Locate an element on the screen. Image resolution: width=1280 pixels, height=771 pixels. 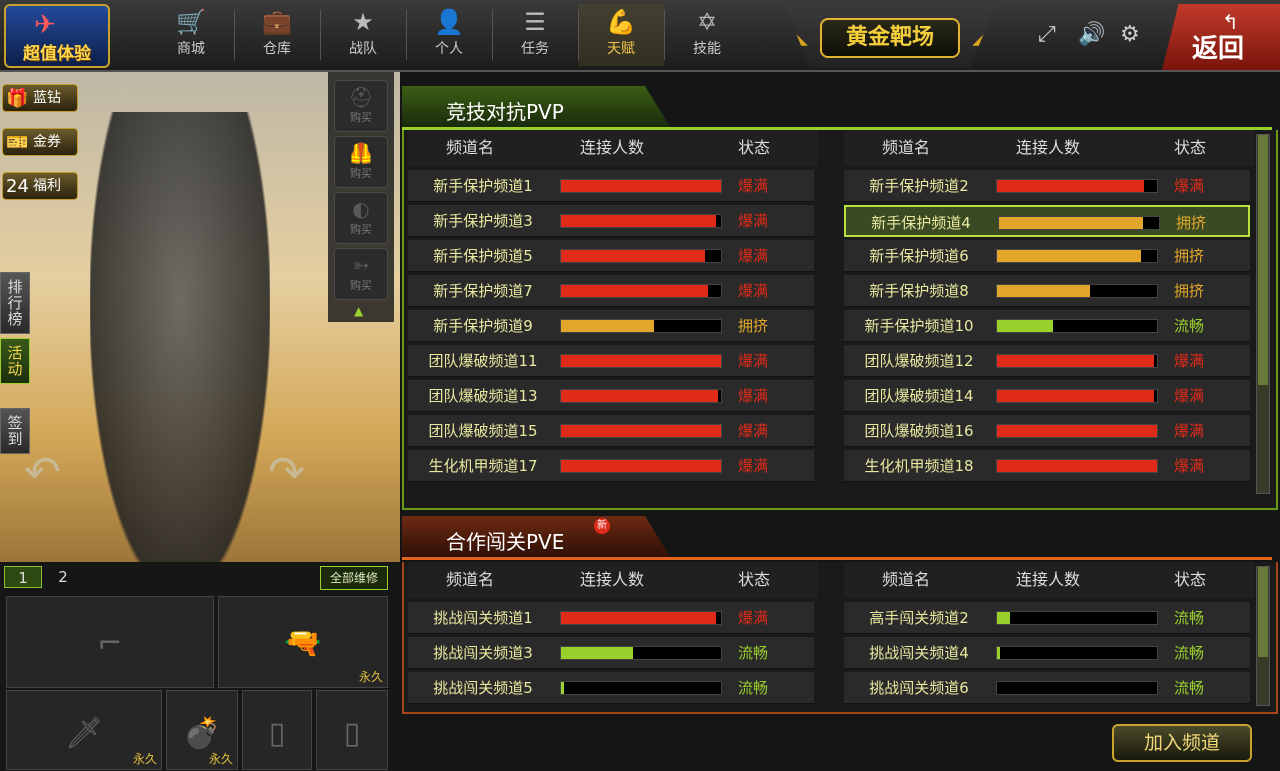
channel-name: 团队爆破频道13 is located at coordinates (483, 396).